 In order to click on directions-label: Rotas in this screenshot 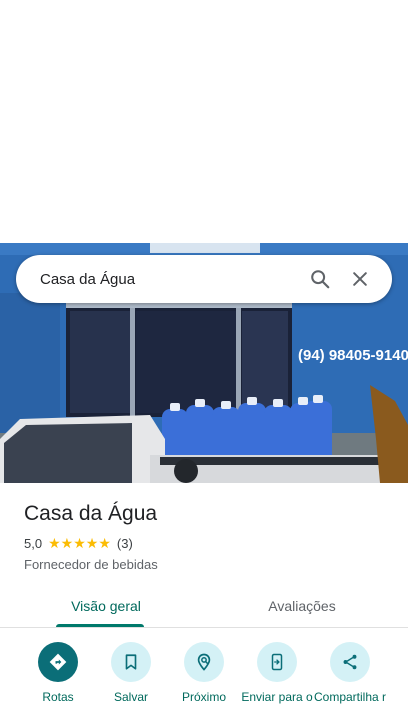, I will do `click(58, 697)`.